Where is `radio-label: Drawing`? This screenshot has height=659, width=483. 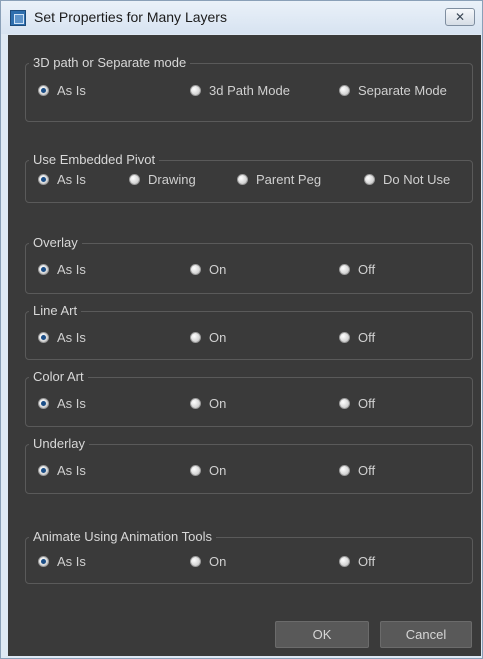 radio-label: Drawing is located at coordinates (172, 179).